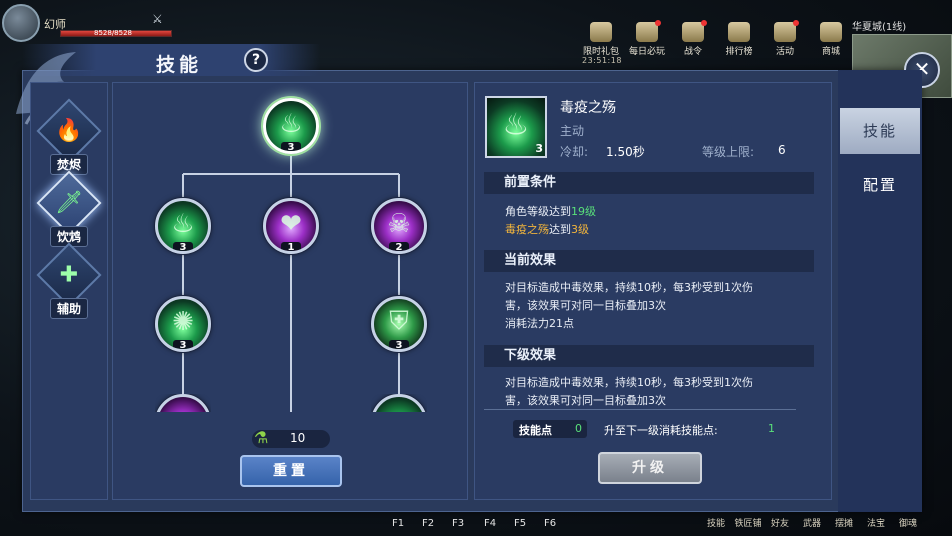 The width and height of the screenshot is (952, 536). I want to click on prereq-level-value: 19级, so click(583, 211).